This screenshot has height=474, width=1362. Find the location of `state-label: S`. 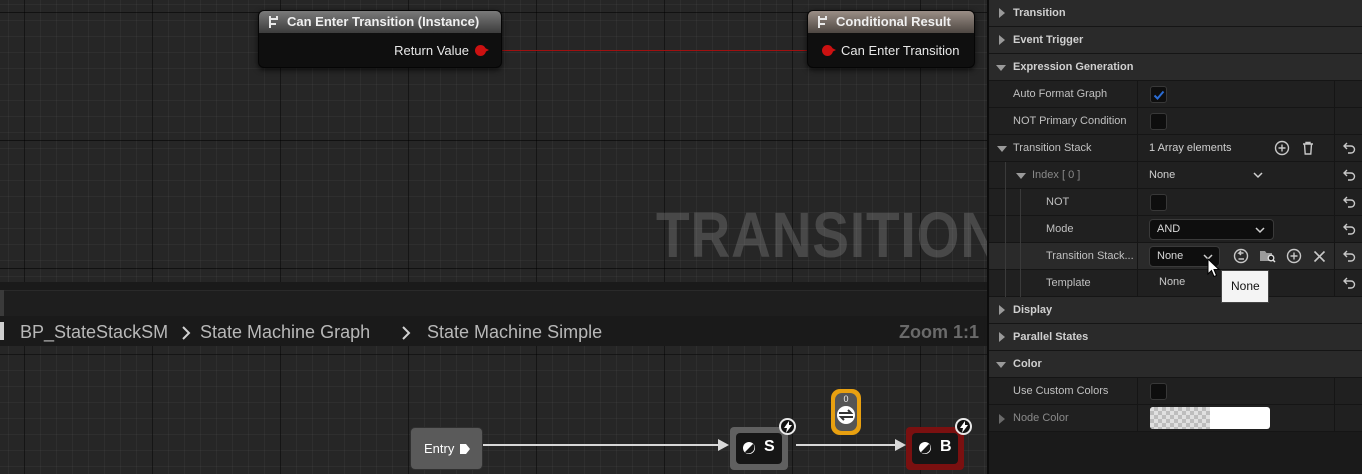

state-label: S is located at coordinates (769, 446).